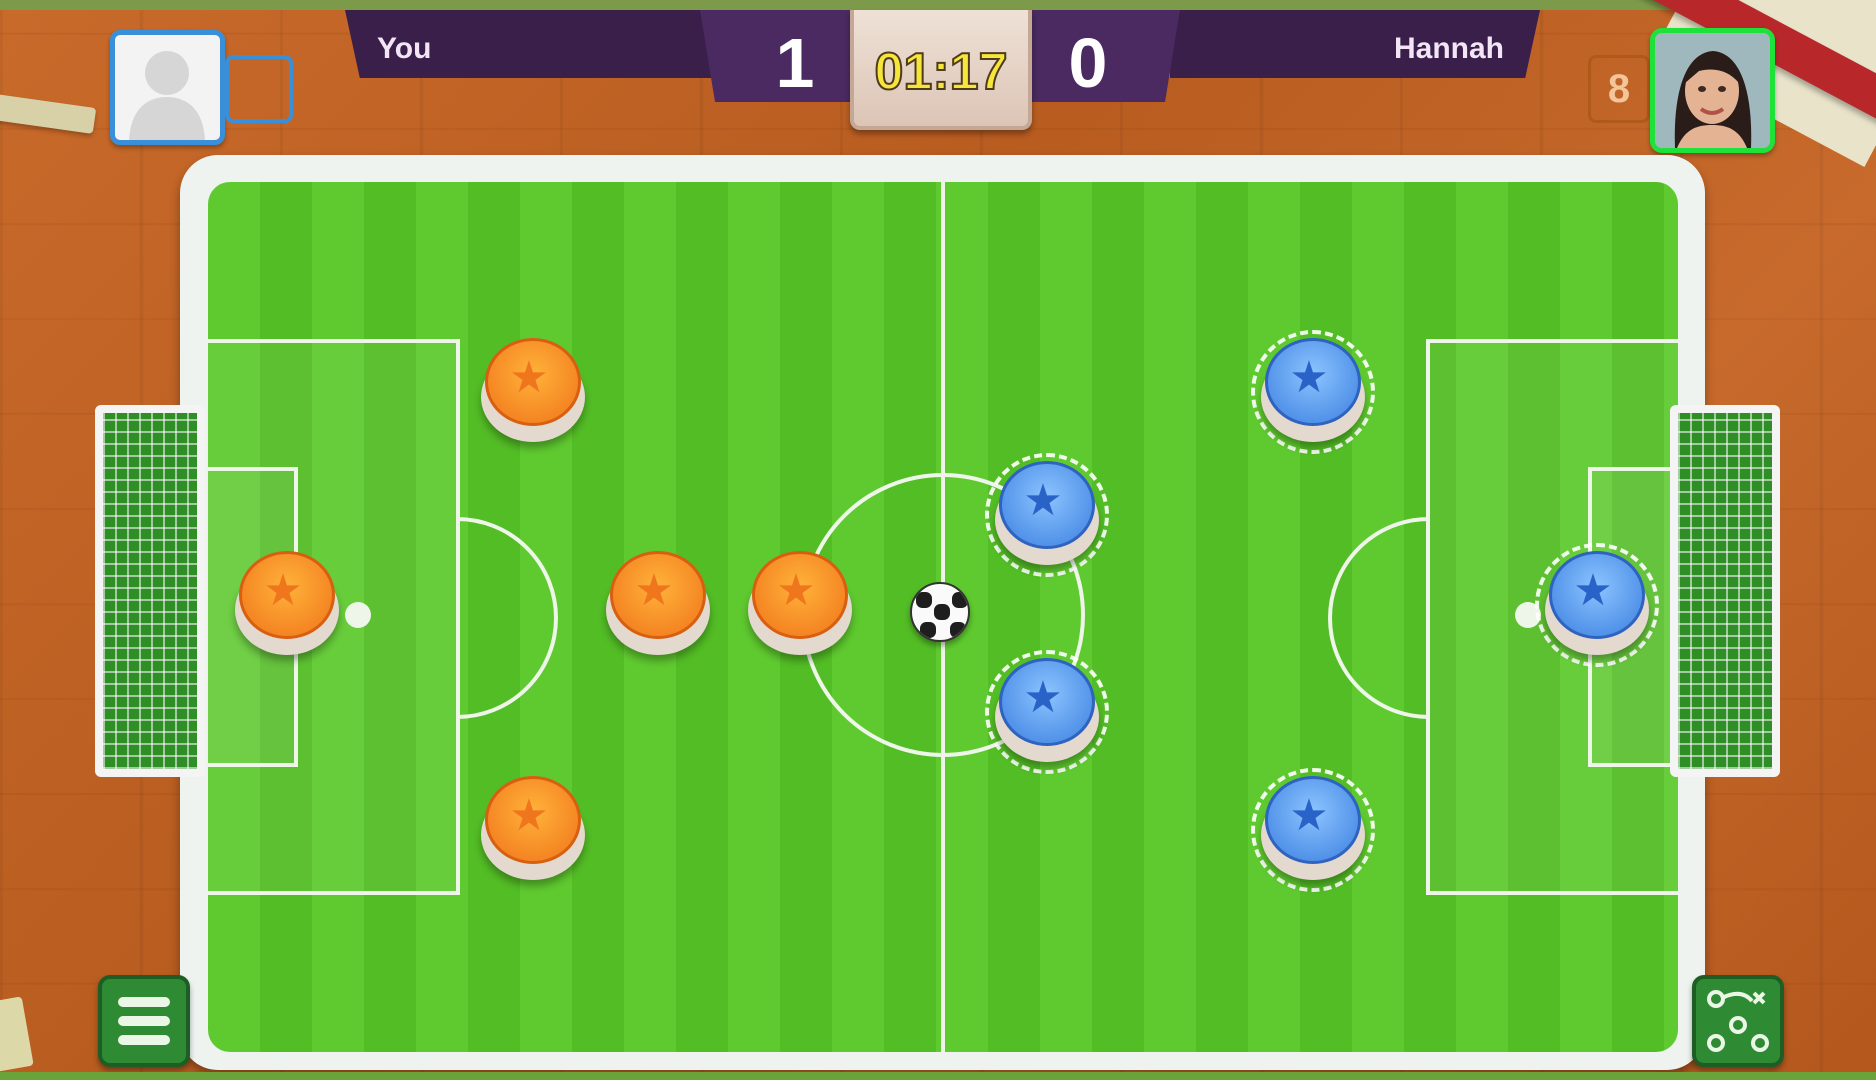 The image size is (1876, 1080). I want to click on table-block, so click(17, 1035).